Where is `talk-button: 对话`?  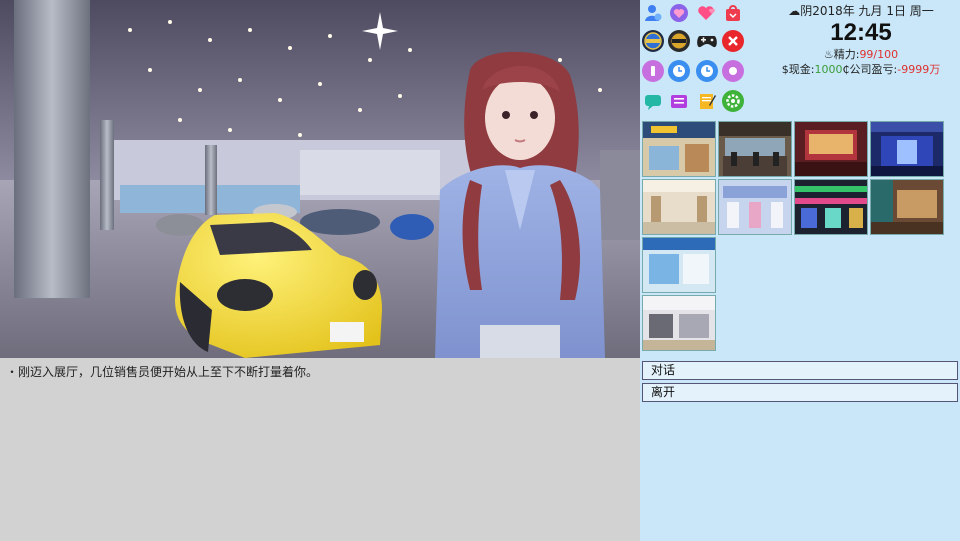
talk-button: 对话 is located at coordinates (800, 370).